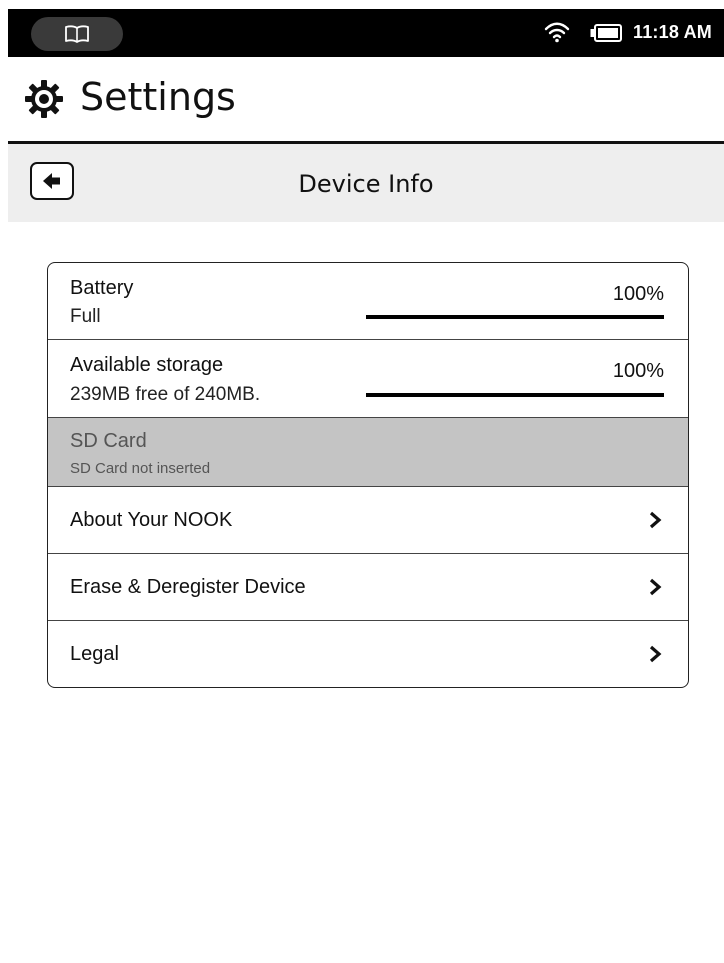  Describe the element at coordinates (557, 32) in the screenshot. I see `wifi-icon` at that location.